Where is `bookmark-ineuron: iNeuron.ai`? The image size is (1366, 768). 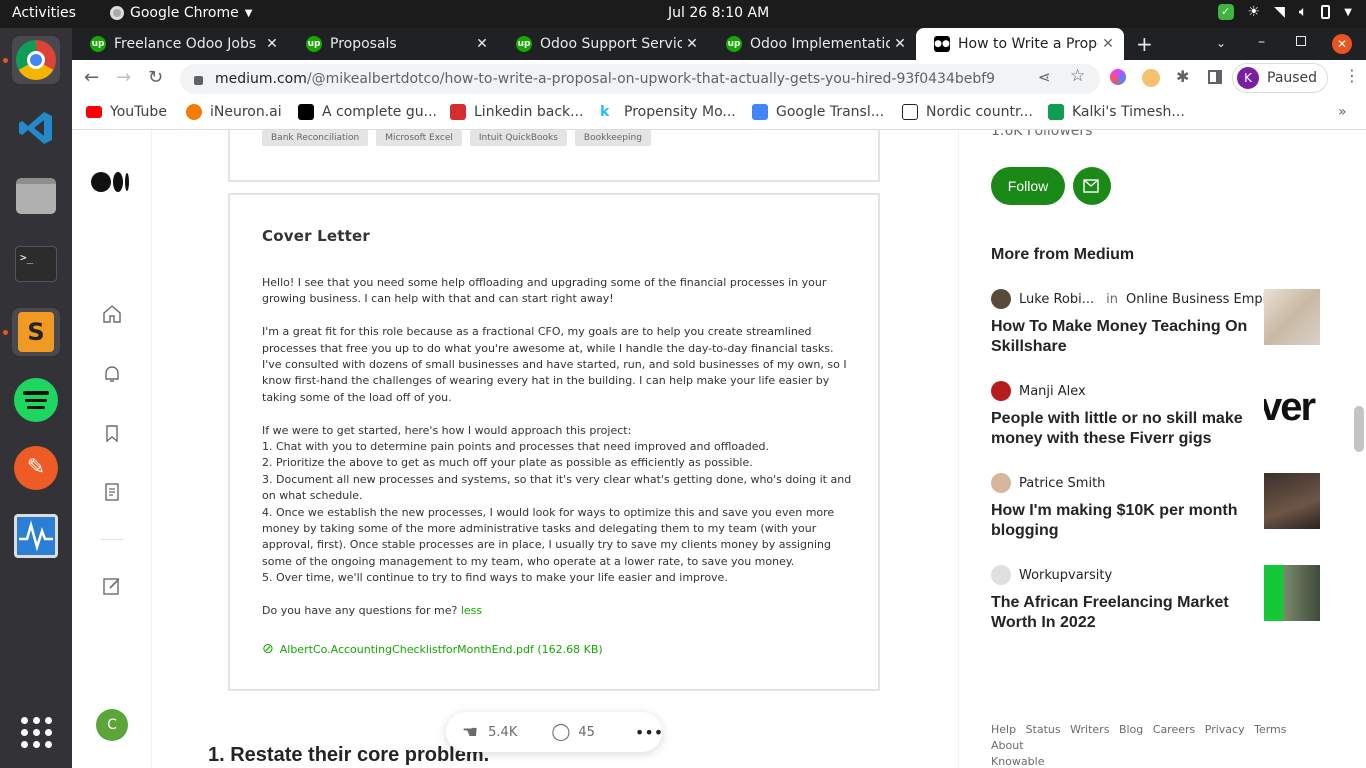 bookmark-ineuron: iNeuron.ai is located at coordinates (234, 112).